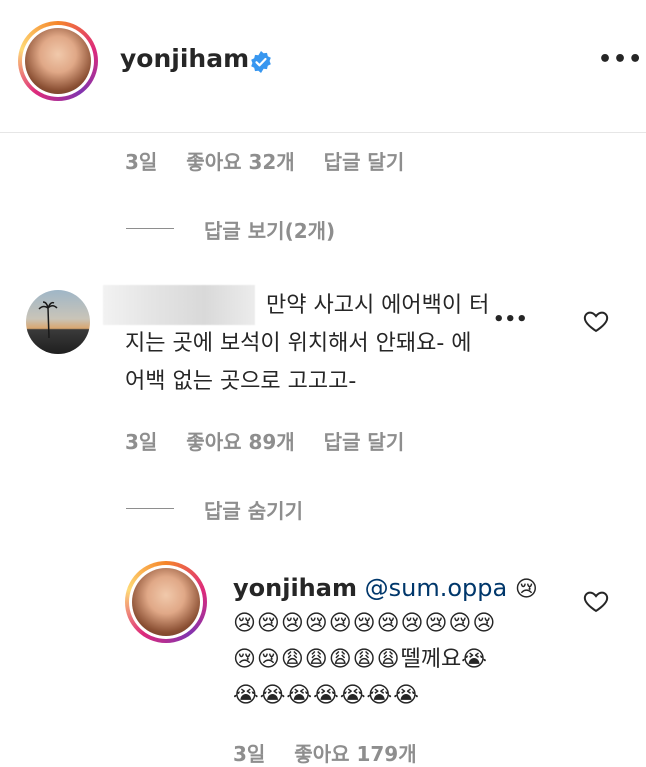 The width and height of the screenshot is (646, 767). What do you see at coordinates (365, 623) in the screenshot?
I see `reply-emoji-line-2: 😢😢😢😢😢😢😢😢😢😢😢` at bounding box center [365, 623].